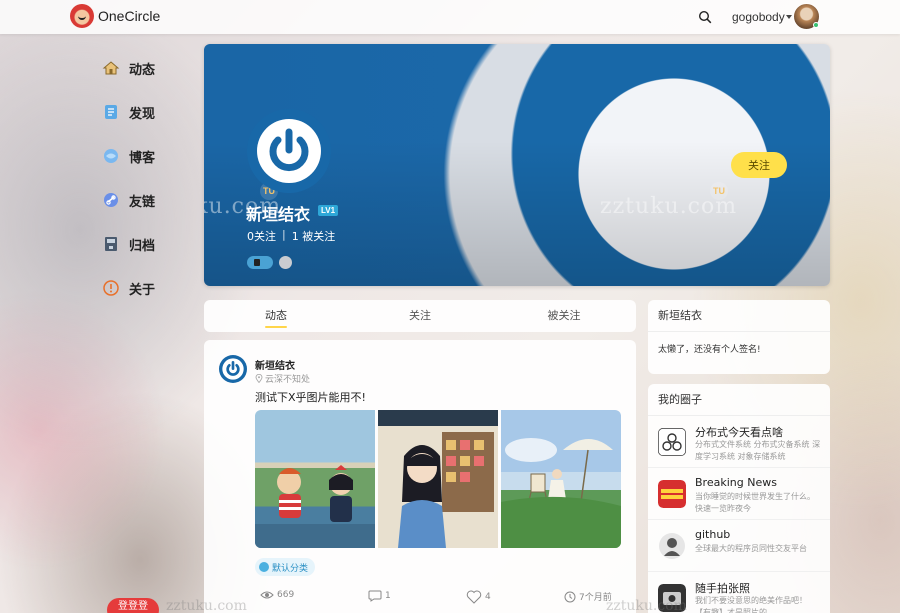 The width and height of the screenshot is (900, 613). I want to click on home-icon, so click(111, 68).